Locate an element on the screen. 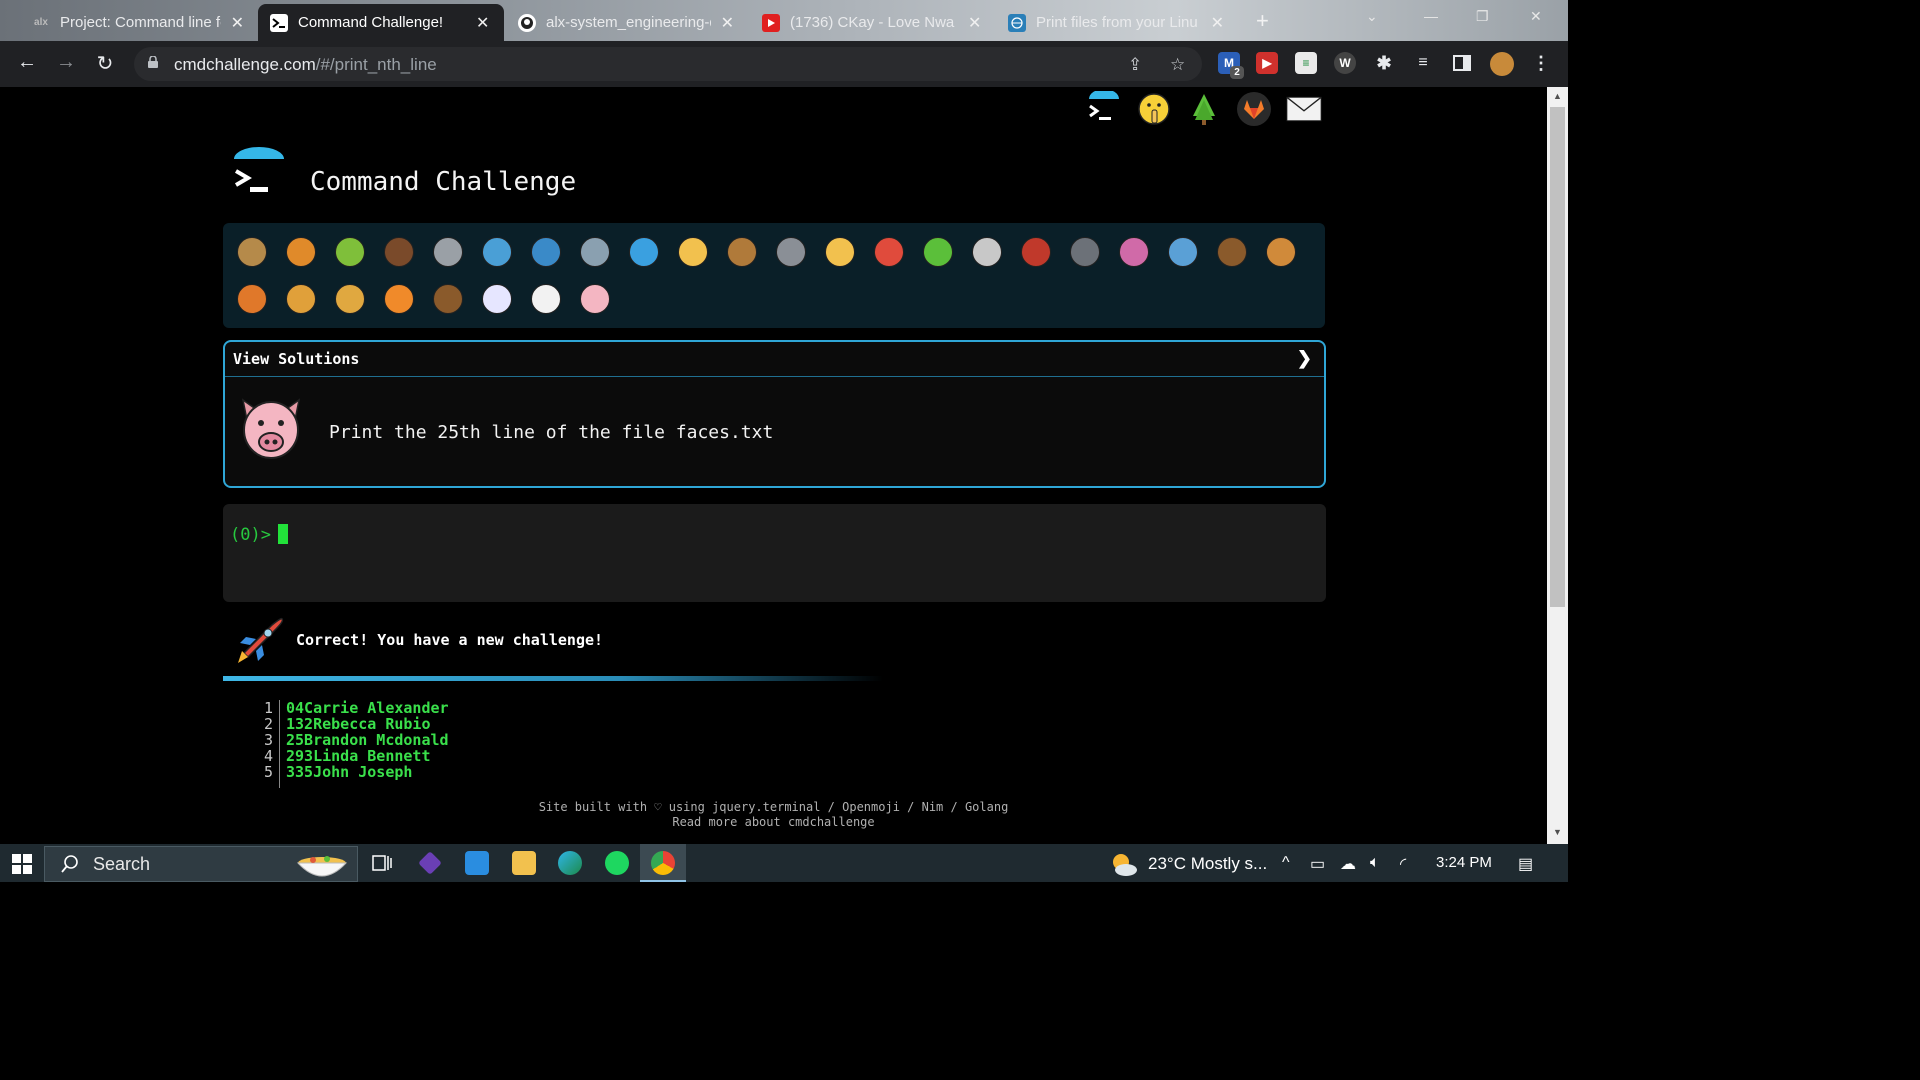 The height and width of the screenshot is (1080, 1920). page-scrollbar: ▲ ▼ is located at coordinates (1557, 465).